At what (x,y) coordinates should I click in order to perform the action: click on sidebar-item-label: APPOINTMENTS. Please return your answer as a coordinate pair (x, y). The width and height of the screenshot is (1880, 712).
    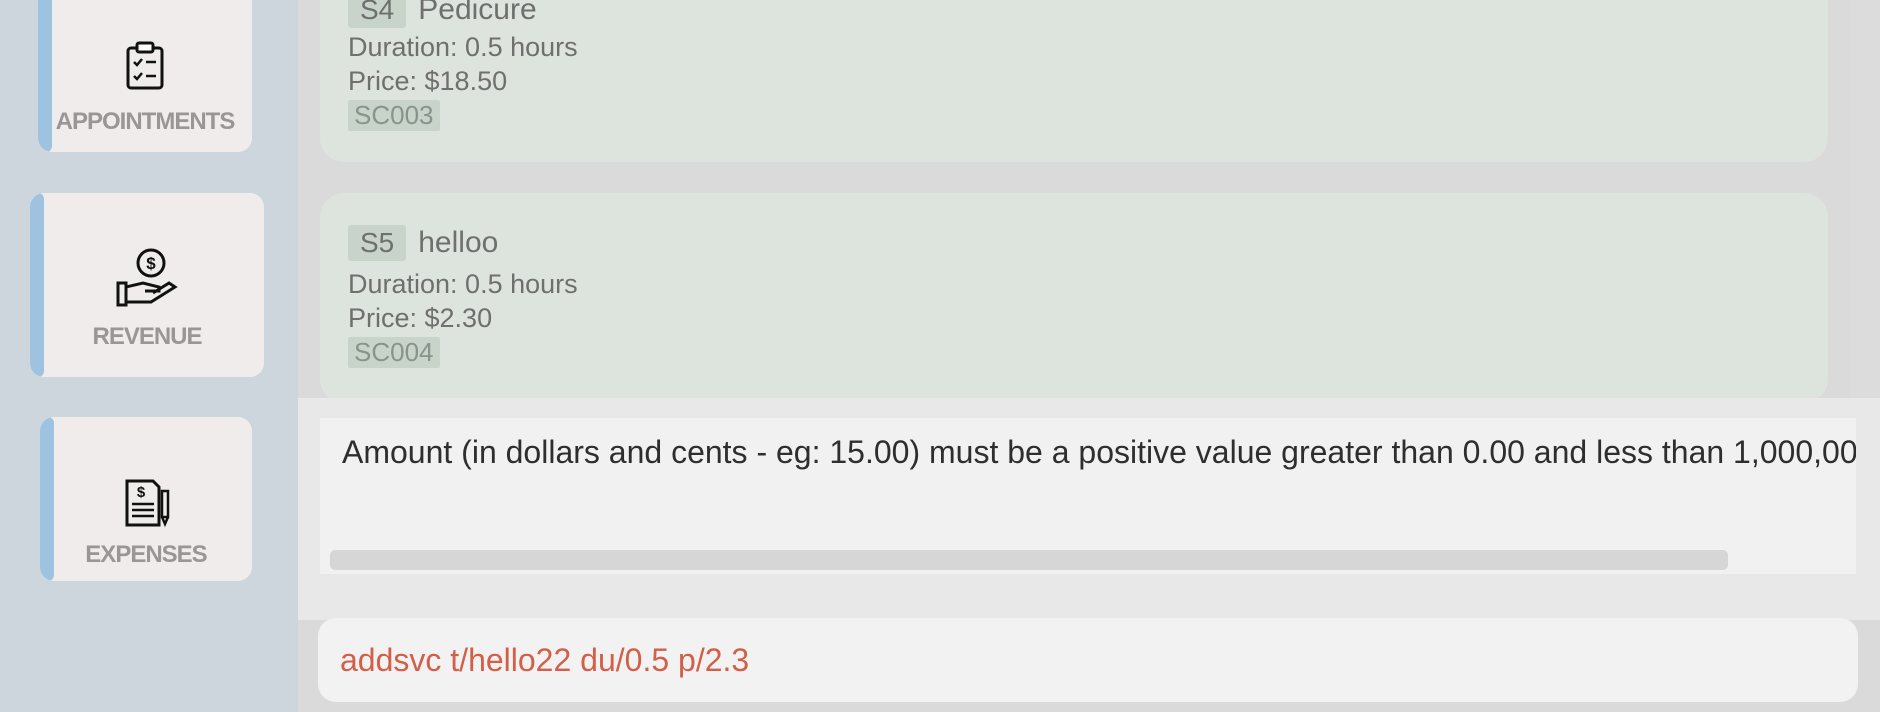
    Looking at the image, I should click on (145, 121).